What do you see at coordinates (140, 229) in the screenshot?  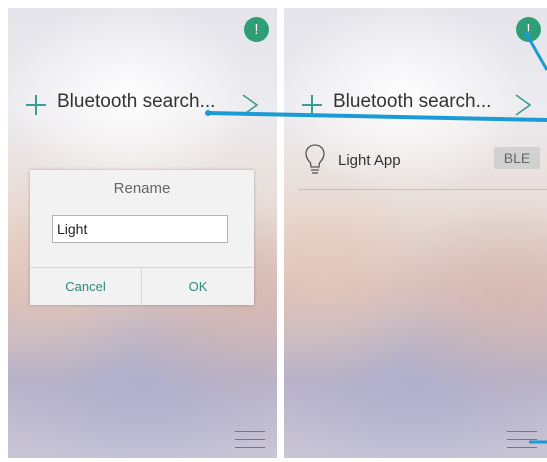 I see `rename-input` at bounding box center [140, 229].